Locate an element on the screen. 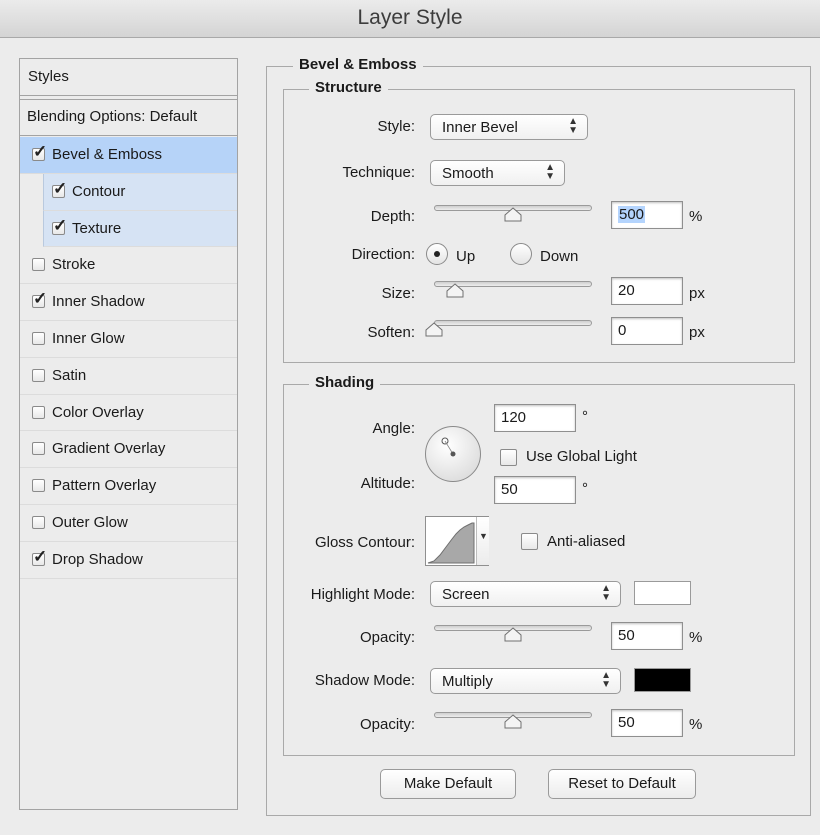 This screenshot has width=820, height=835. technique-select-value: Smooth is located at coordinates (468, 173).